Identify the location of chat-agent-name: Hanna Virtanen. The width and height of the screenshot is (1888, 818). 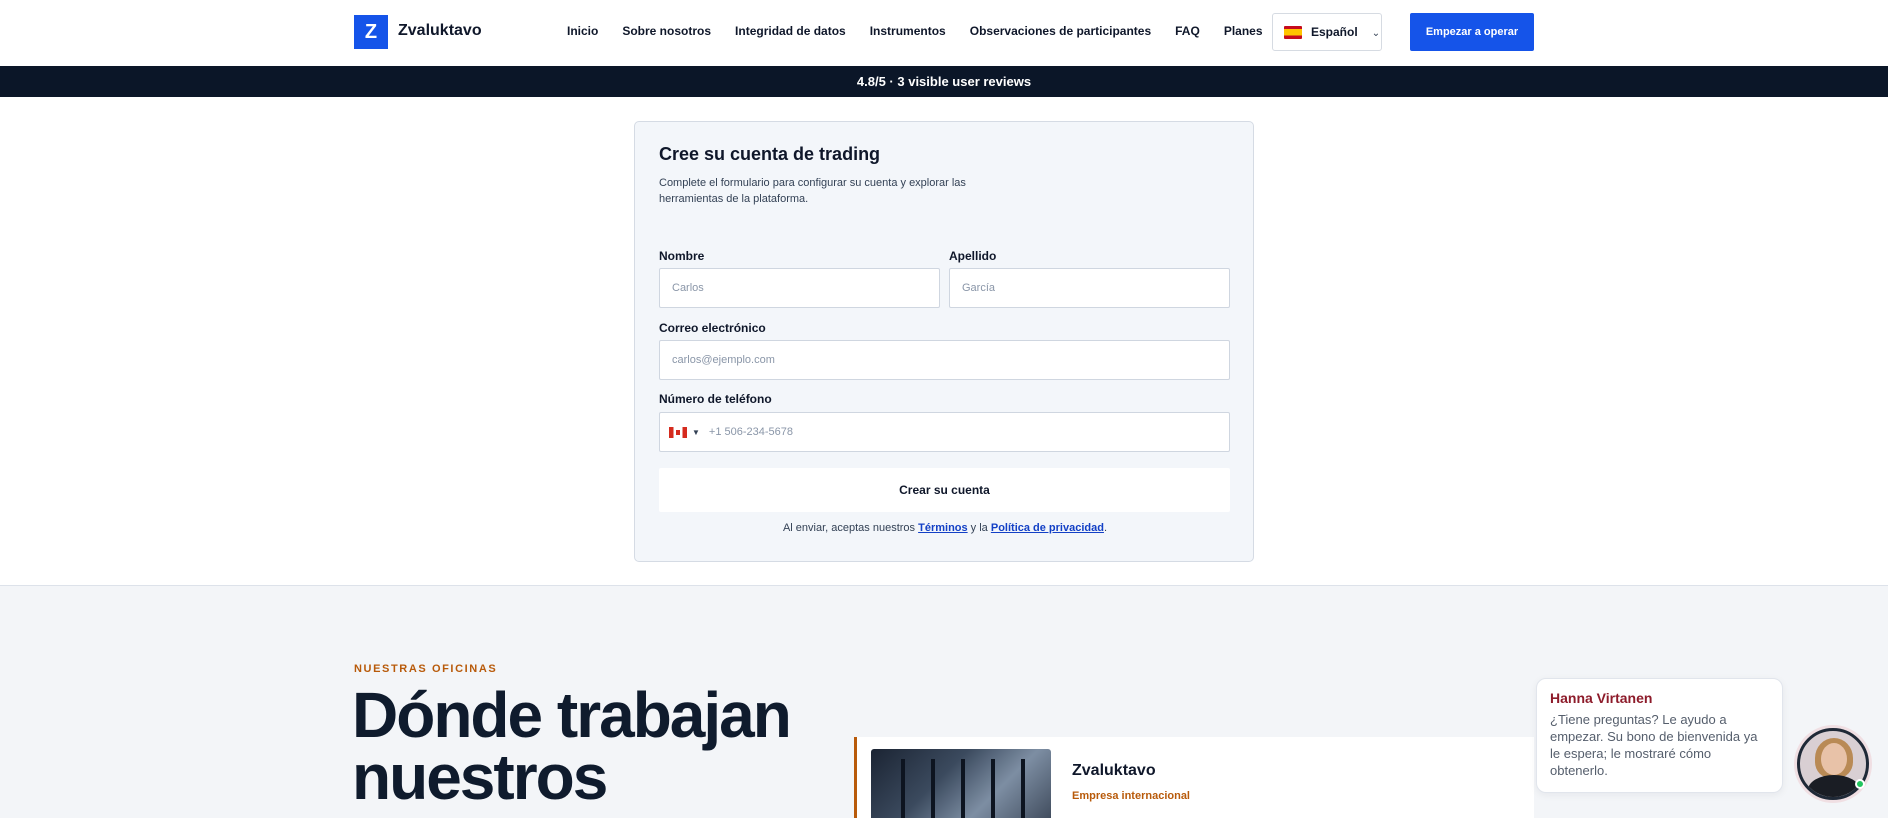
(1601, 698).